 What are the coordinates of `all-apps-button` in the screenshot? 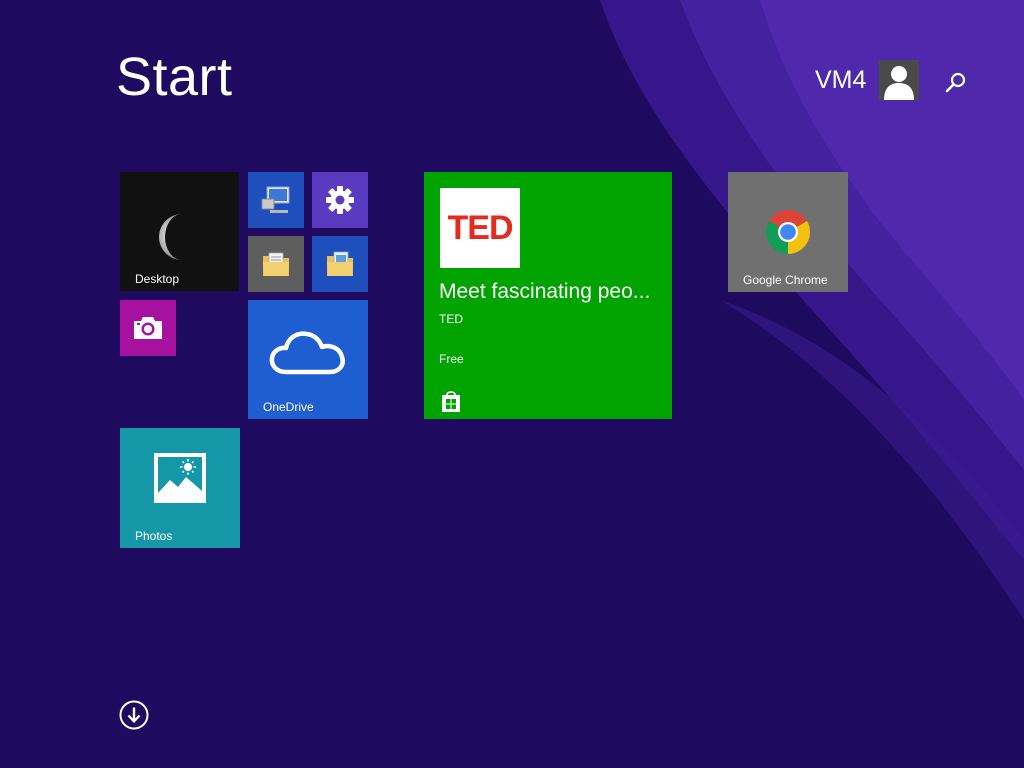 It's located at (134, 715).